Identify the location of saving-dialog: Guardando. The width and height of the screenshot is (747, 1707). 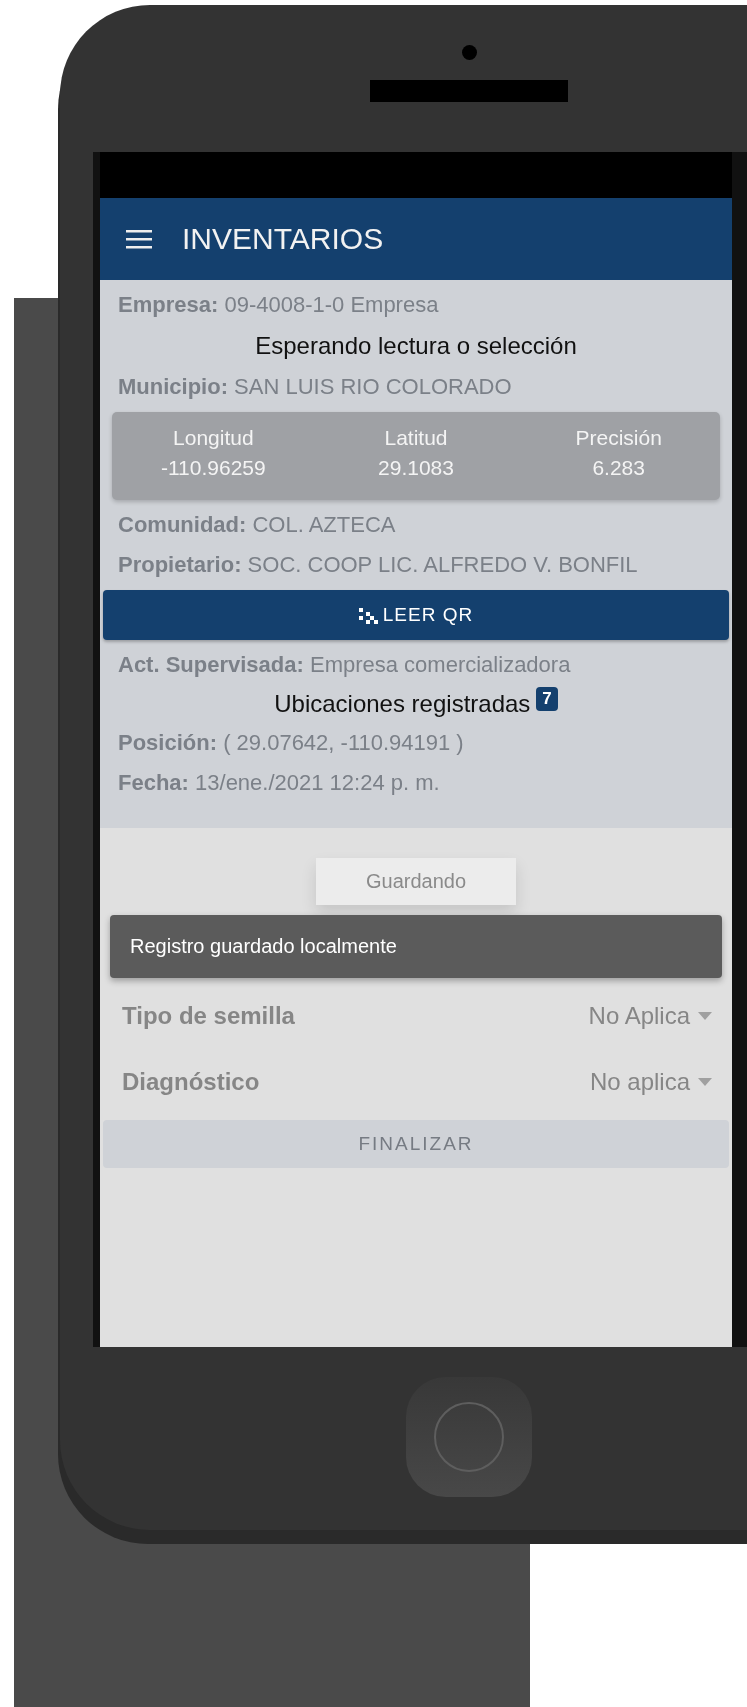
(416, 881).